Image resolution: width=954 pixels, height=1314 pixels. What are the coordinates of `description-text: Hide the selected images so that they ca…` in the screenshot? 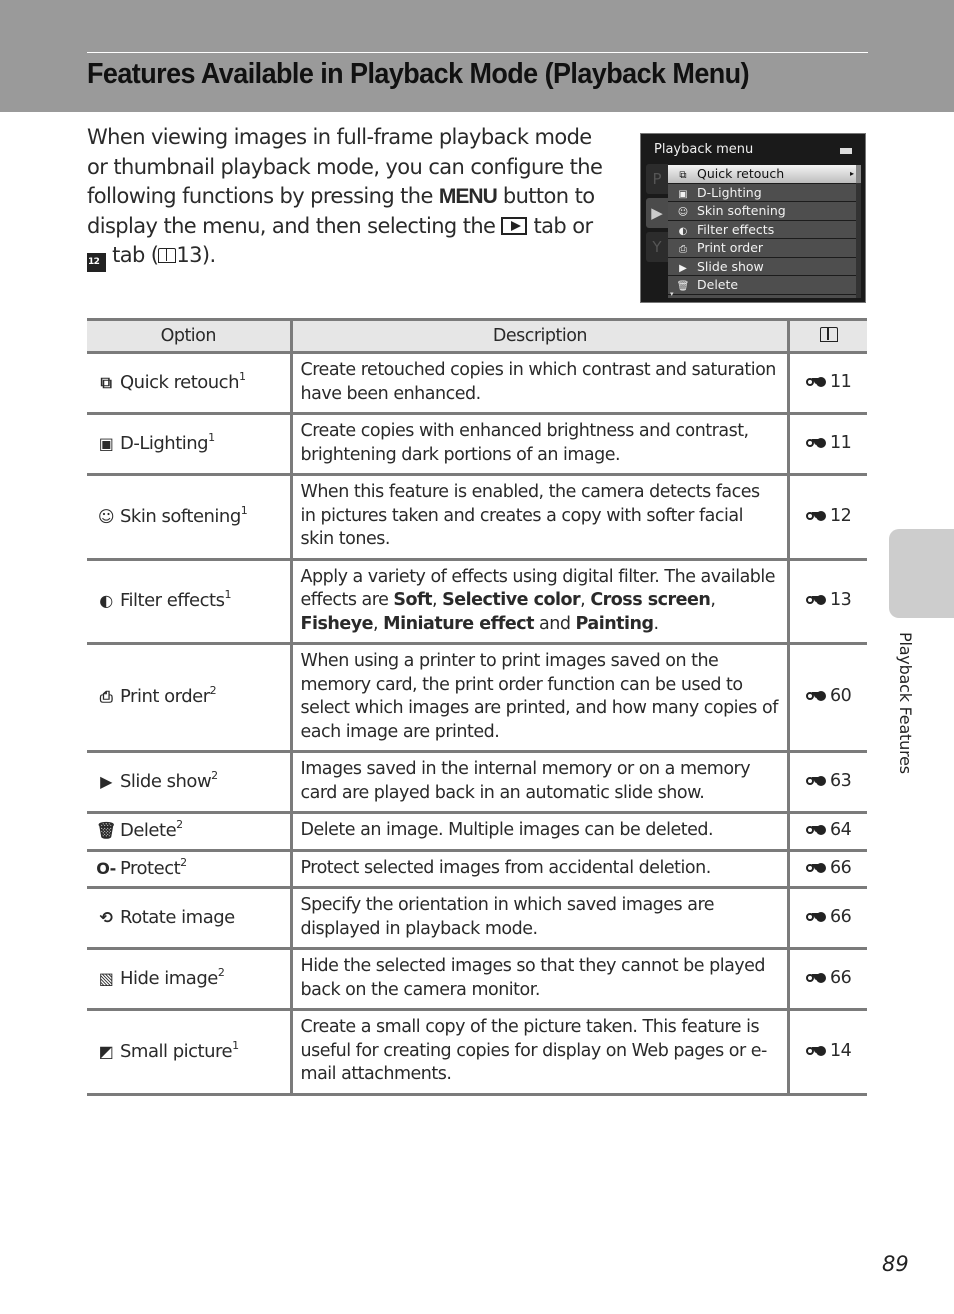 It's located at (533, 978).